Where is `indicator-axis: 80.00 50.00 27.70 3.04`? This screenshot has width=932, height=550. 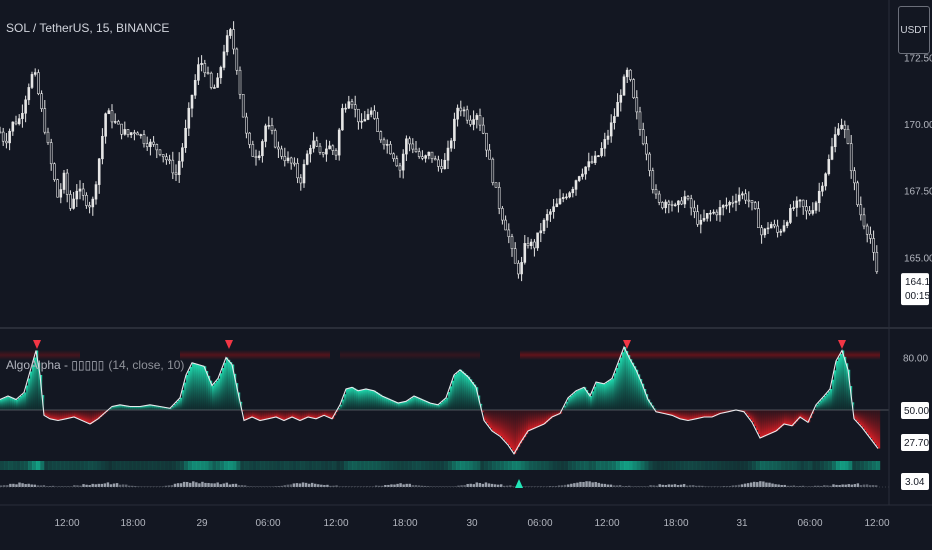
indicator-axis: 80.00 50.00 27.70 3.04 is located at coordinates (915, 422).